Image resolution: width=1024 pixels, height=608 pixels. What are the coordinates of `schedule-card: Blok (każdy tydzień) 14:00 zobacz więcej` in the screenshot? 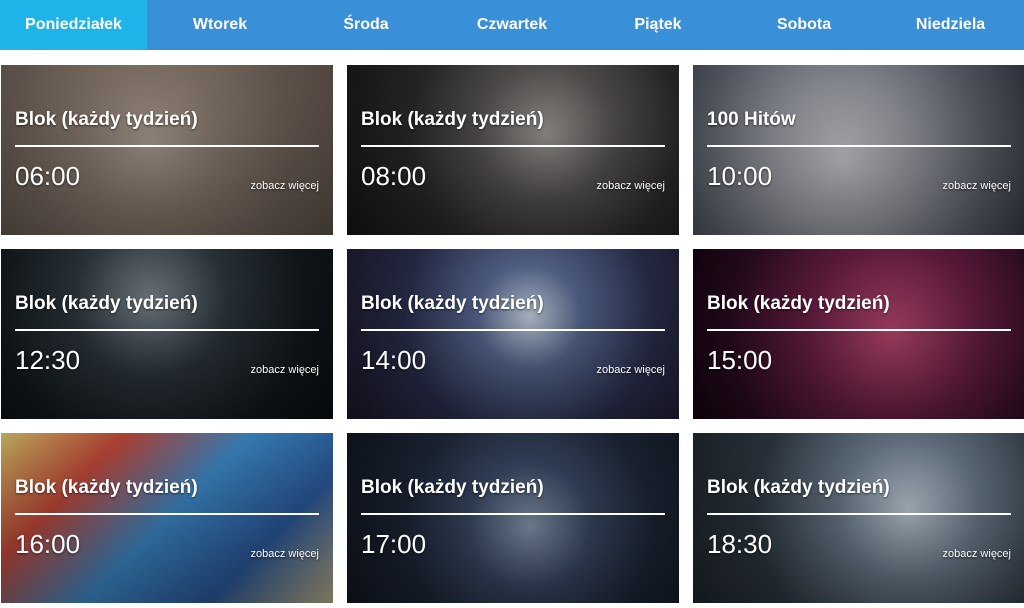 It's located at (513, 334).